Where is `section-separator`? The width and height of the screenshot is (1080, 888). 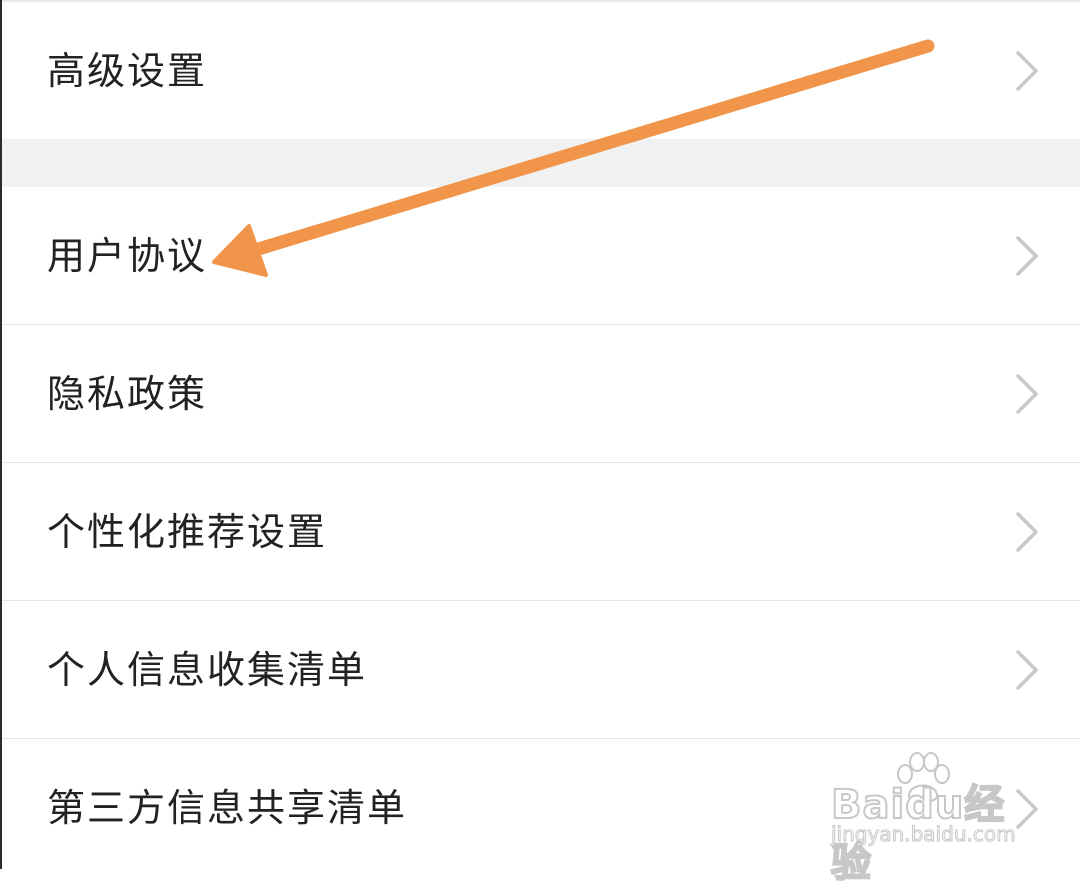 section-separator is located at coordinates (540, 163).